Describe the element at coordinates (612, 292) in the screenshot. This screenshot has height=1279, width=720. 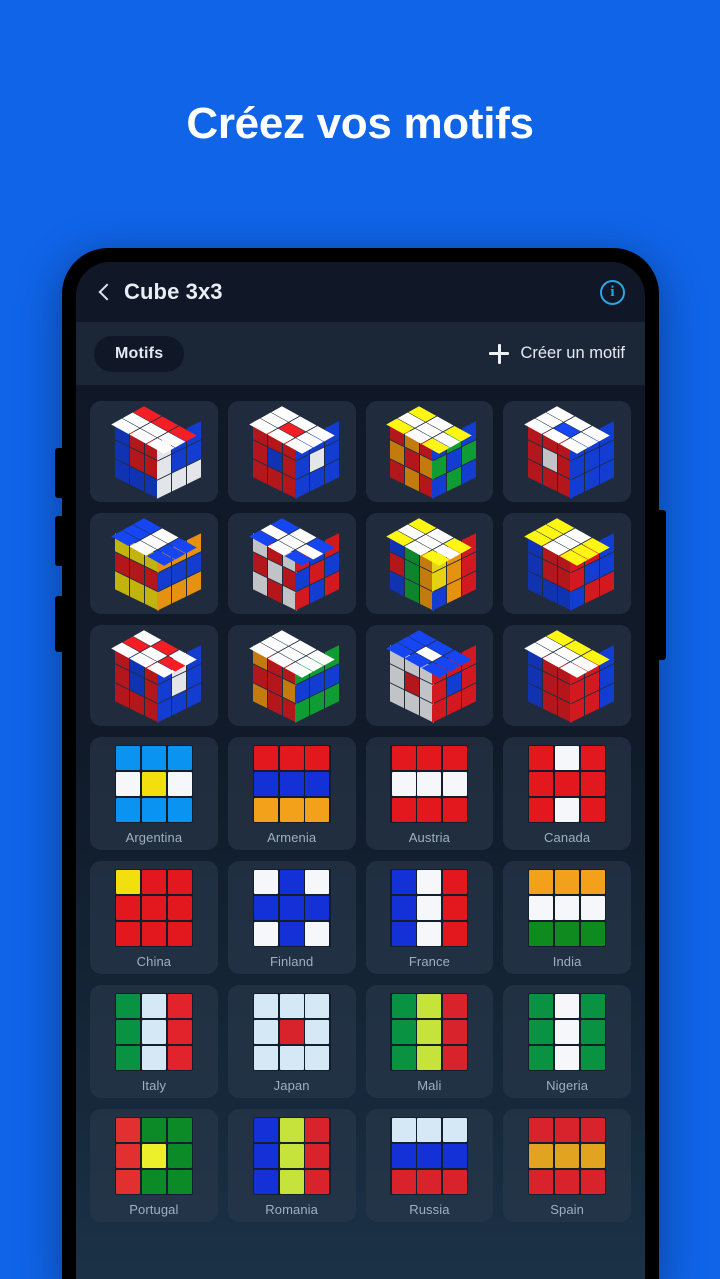
I see `info-circle-icon: i` at that location.